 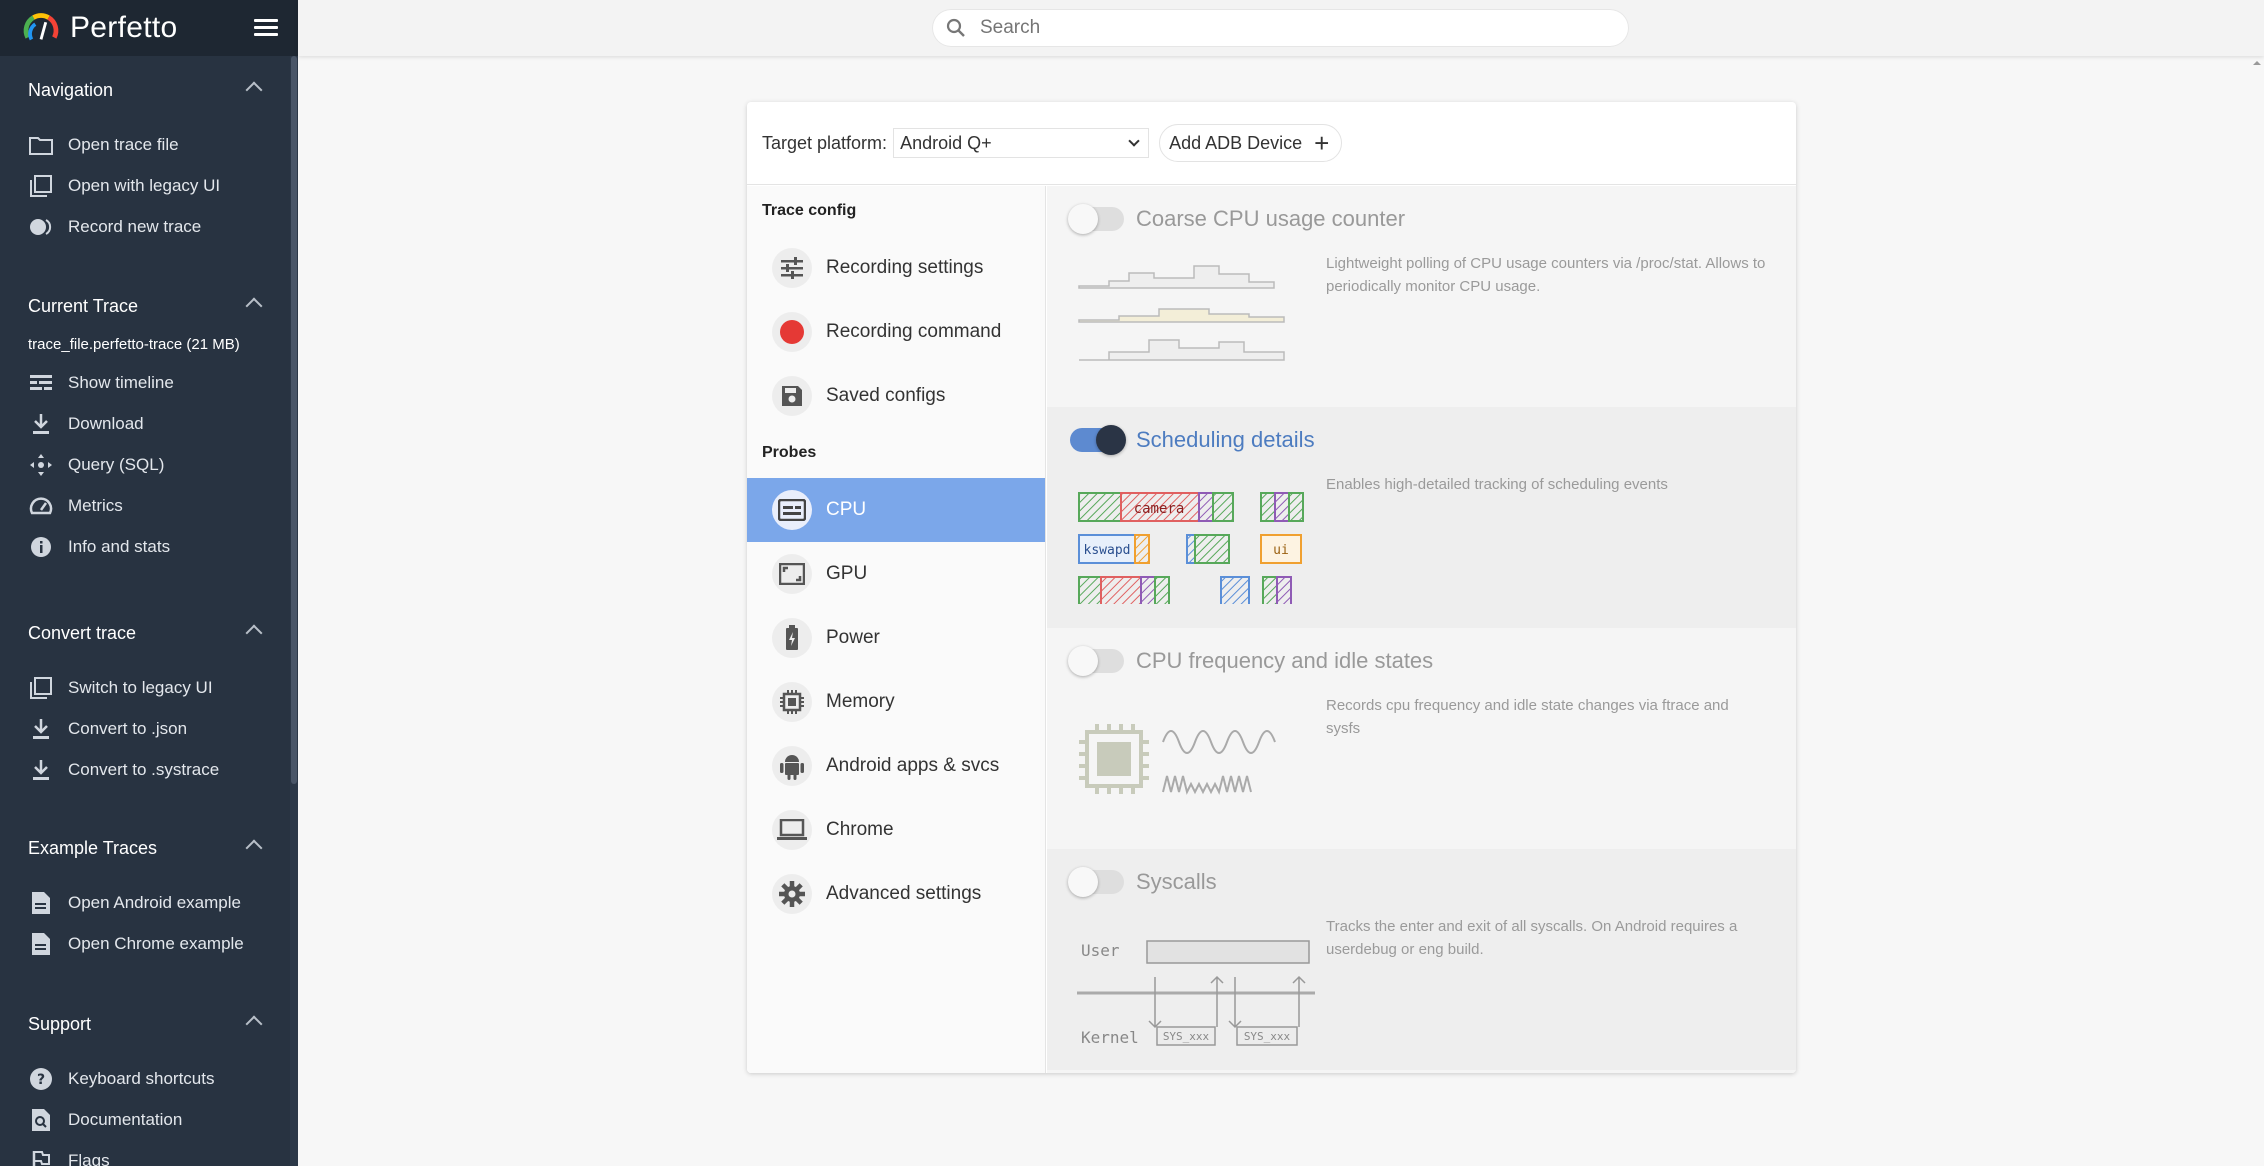 I want to click on sidebar-item-label: Keyboard shortcuts, so click(x=141, y=1078).